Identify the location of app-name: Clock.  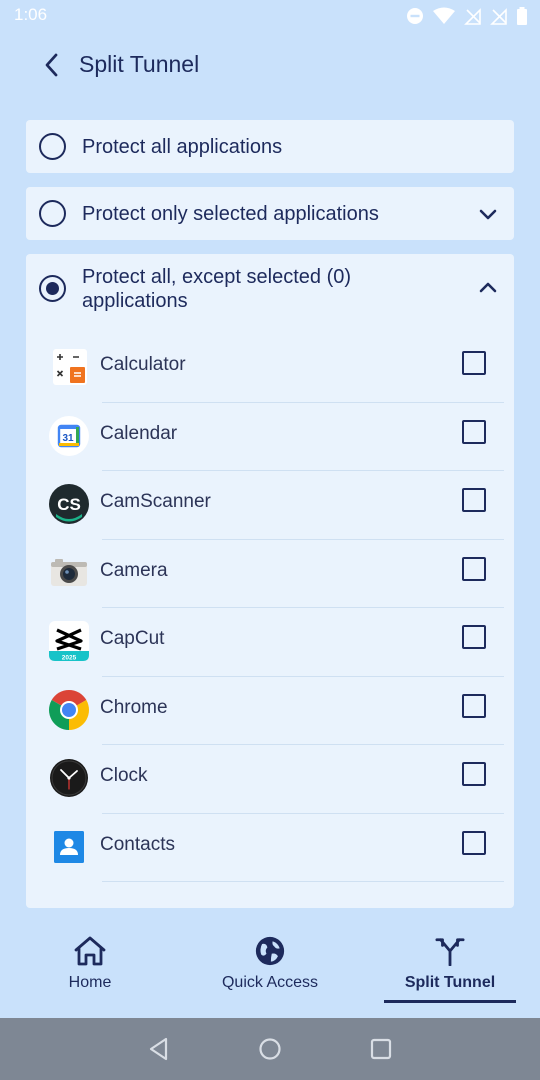
(124, 775).